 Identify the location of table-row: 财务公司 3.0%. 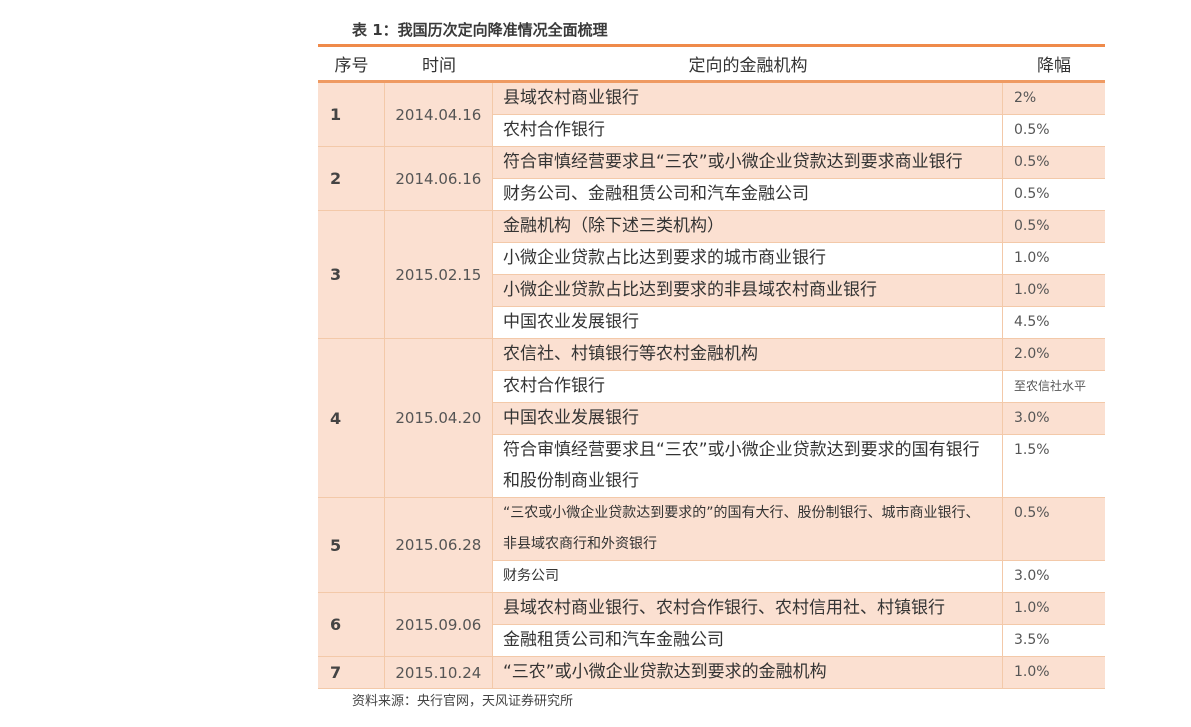
(799, 576).